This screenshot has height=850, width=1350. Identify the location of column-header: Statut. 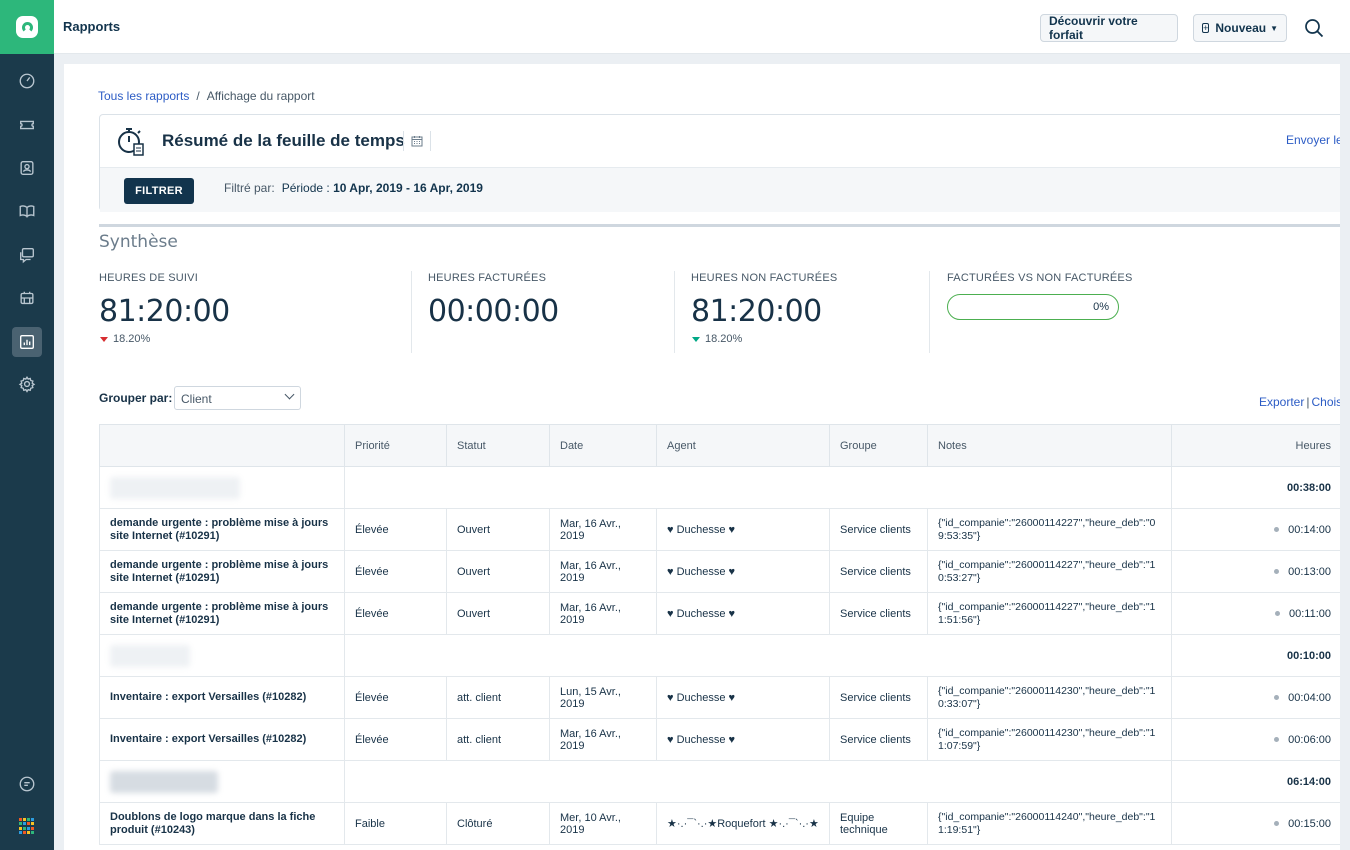
(498, 445).